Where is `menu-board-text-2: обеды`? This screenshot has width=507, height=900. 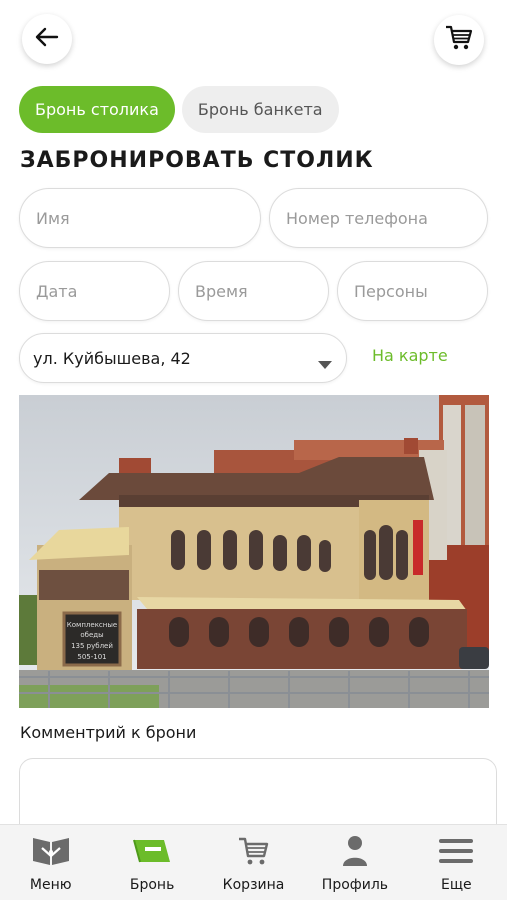 menu-board-text-2: обеды is located at coordinates (91, 635).